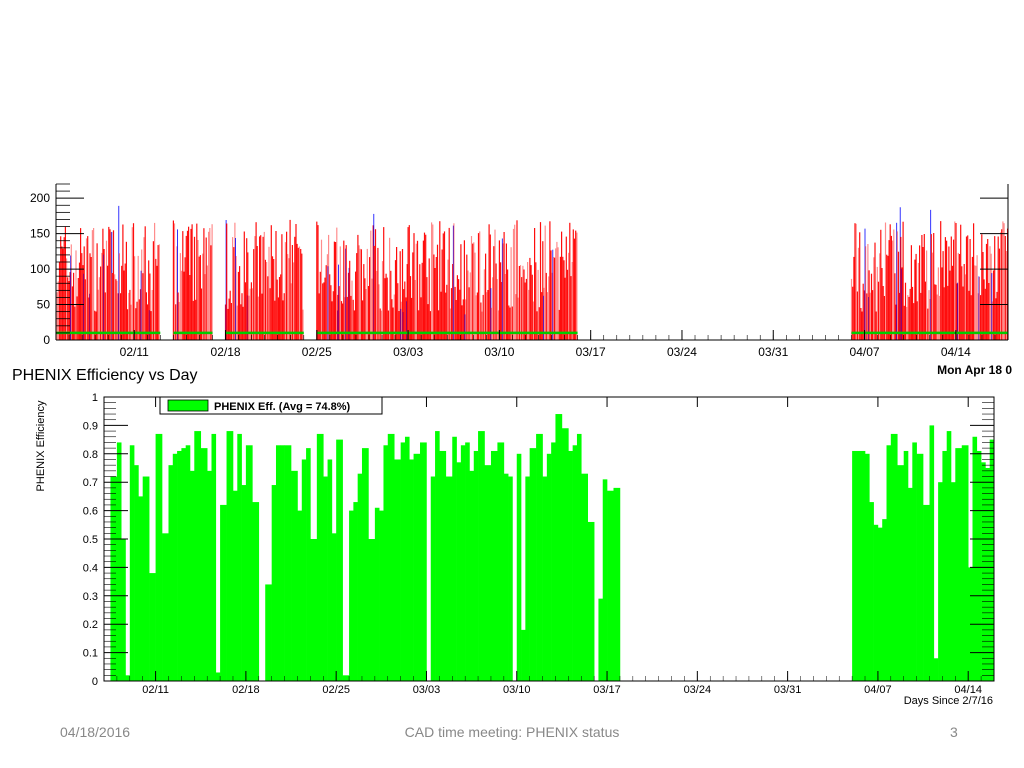 This screenshot has height=768, width=1024. What do you see at coordinates (512, 732) in the screenshot?
I see `footer-title: CAD time meeting: PHENIX status` at bounding box center [512, 732].